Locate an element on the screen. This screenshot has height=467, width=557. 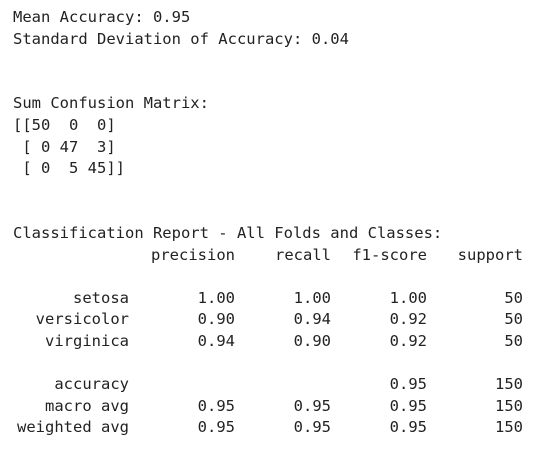
std-accuracy-line: Standard Deviation of Accuracy: 0.04 is located at coordinates (181, 38).